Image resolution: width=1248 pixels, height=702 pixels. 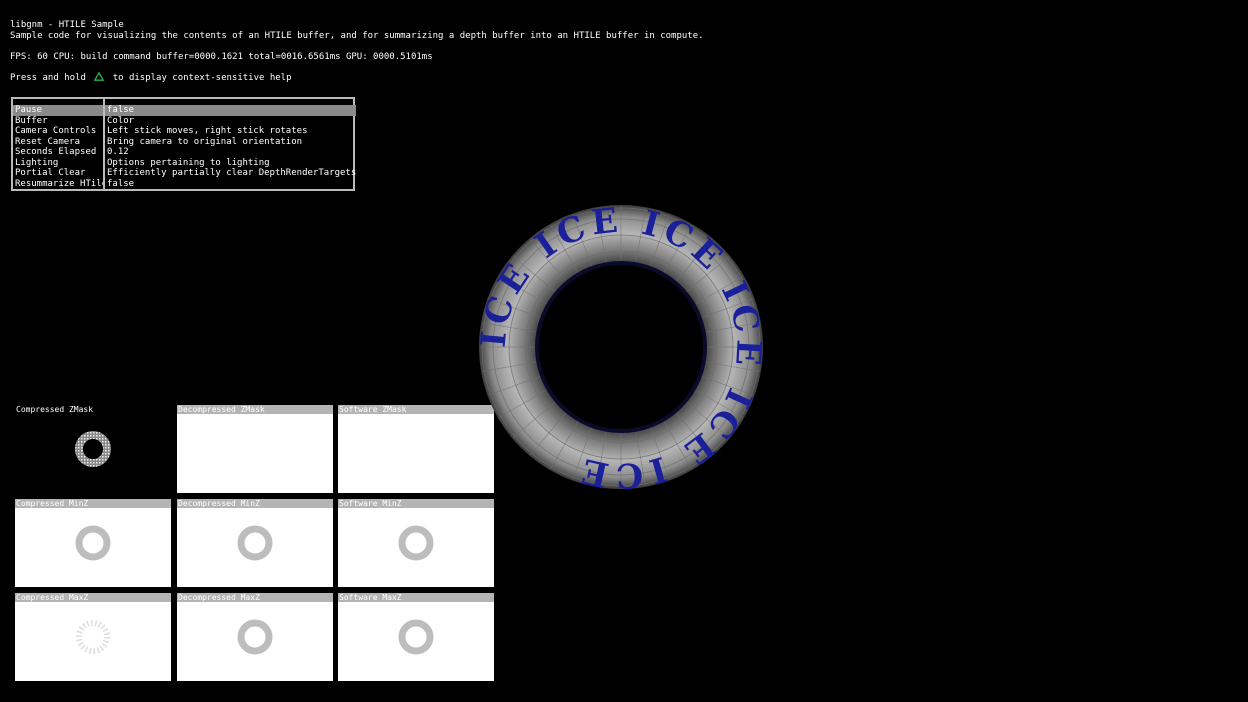 I want to click on menu-value-reset-camera: Bring camera to original orientation, so click(x=205, y=141).